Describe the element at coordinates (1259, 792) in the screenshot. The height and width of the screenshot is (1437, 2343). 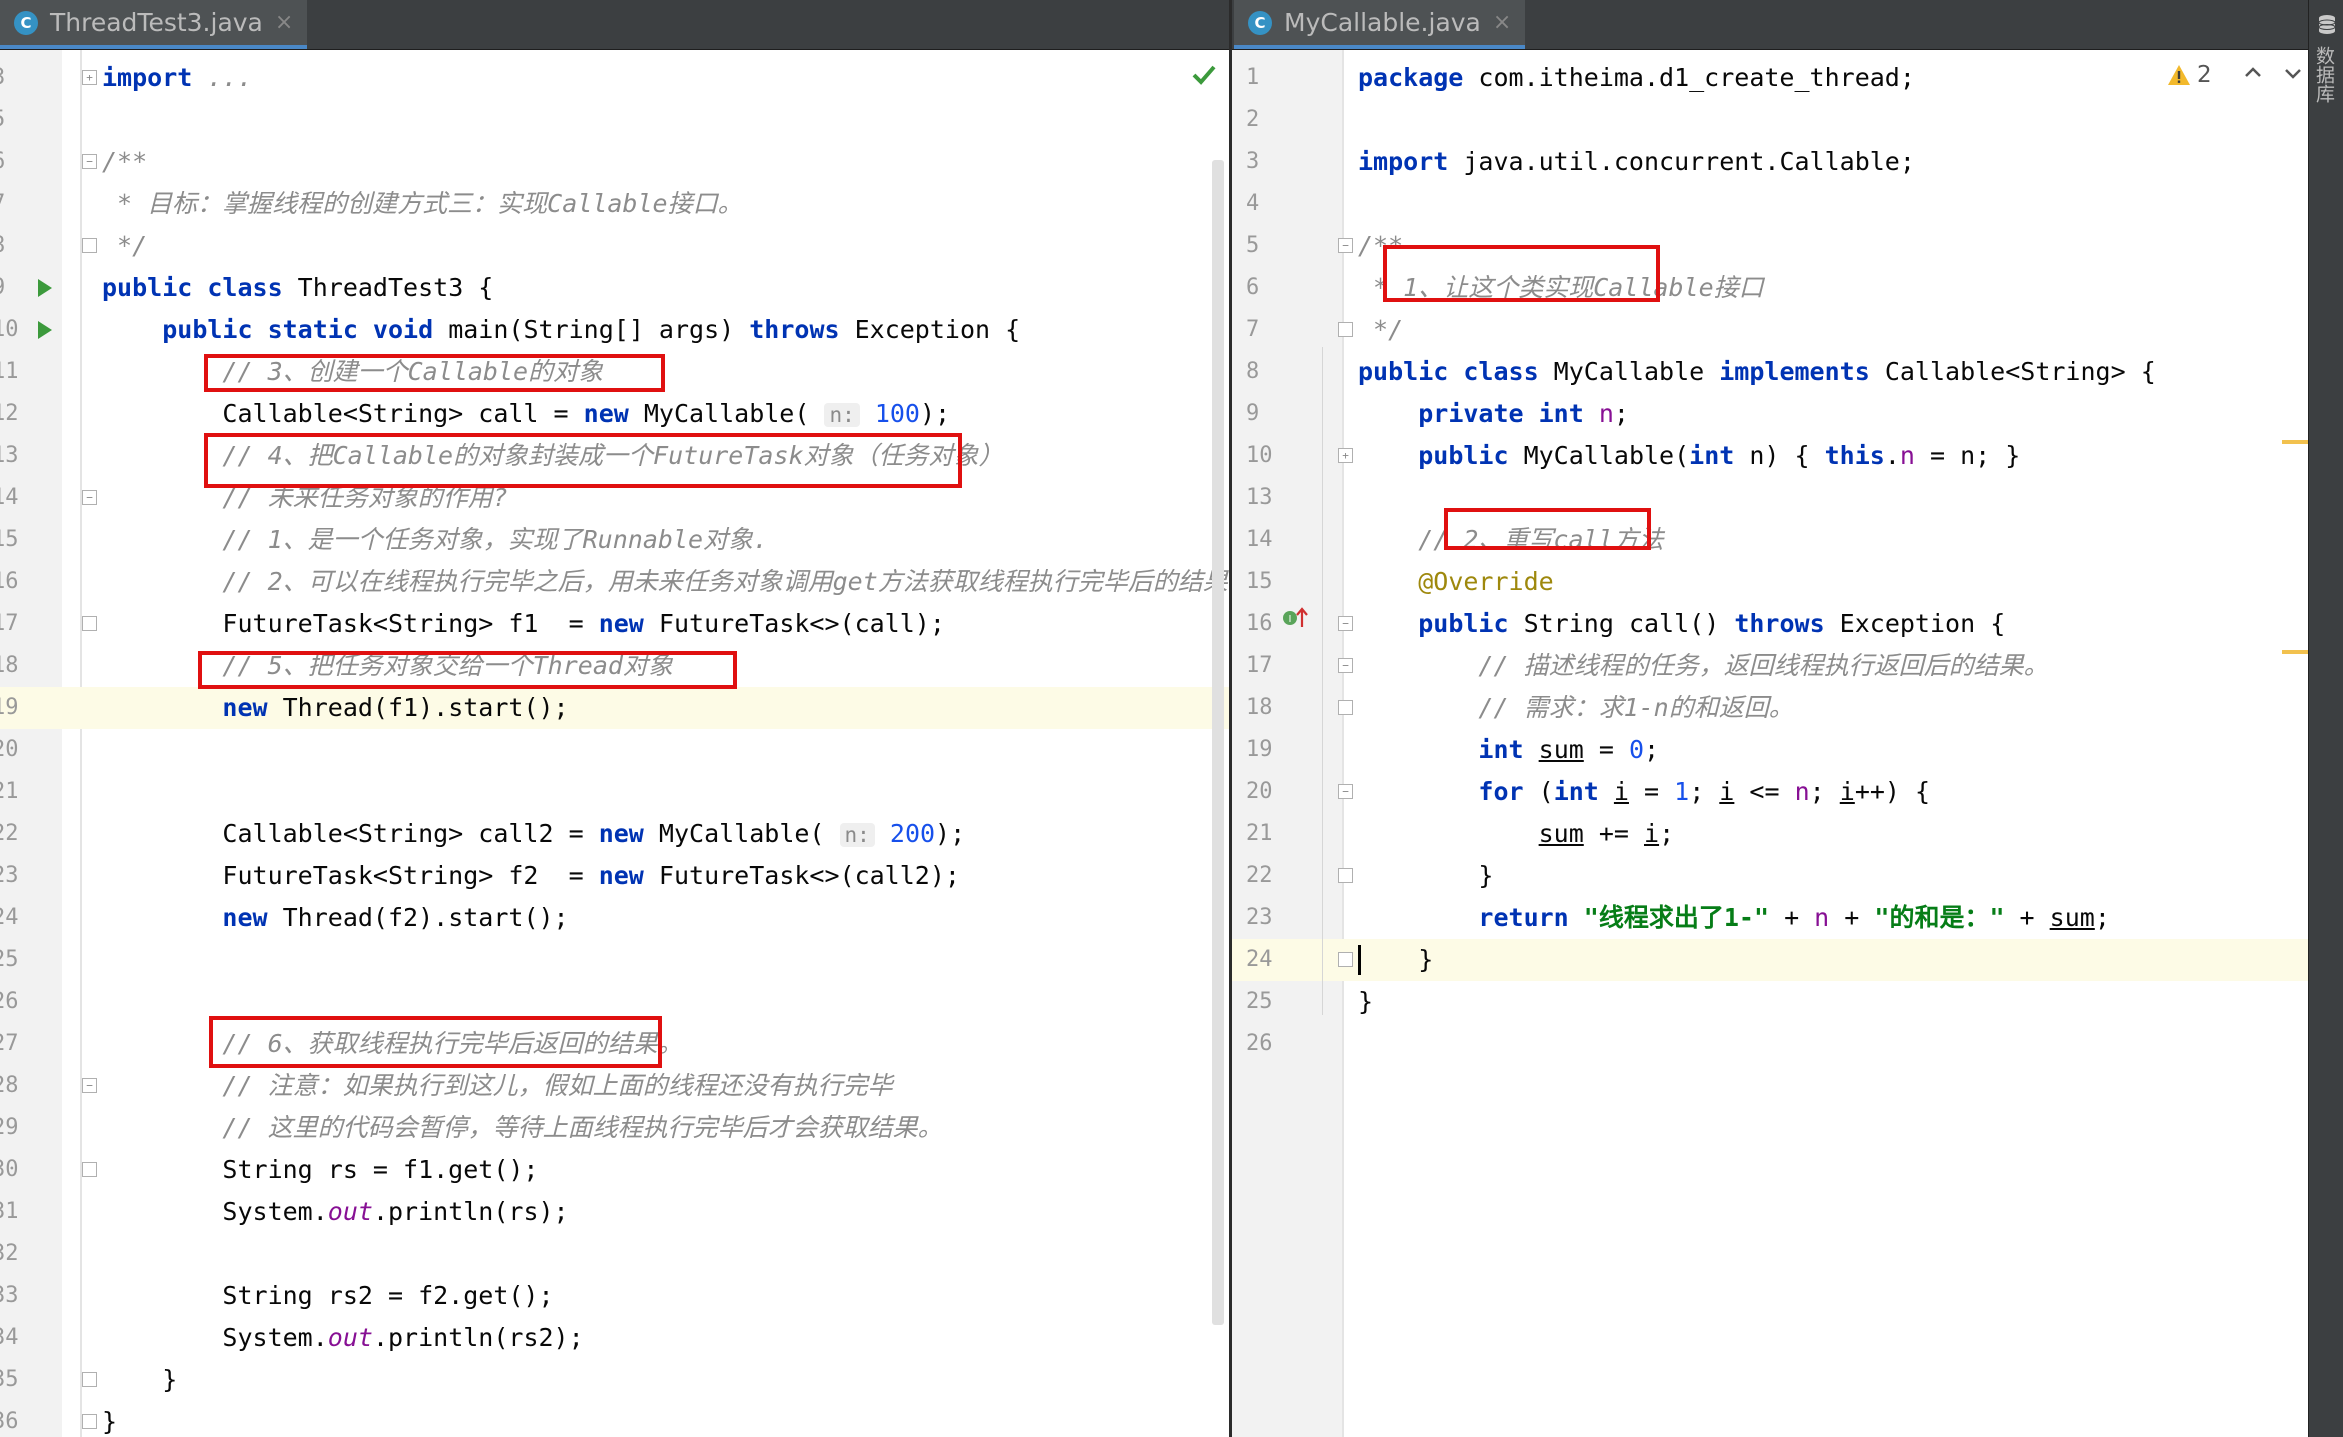
I see `line-number: 20` at that location.